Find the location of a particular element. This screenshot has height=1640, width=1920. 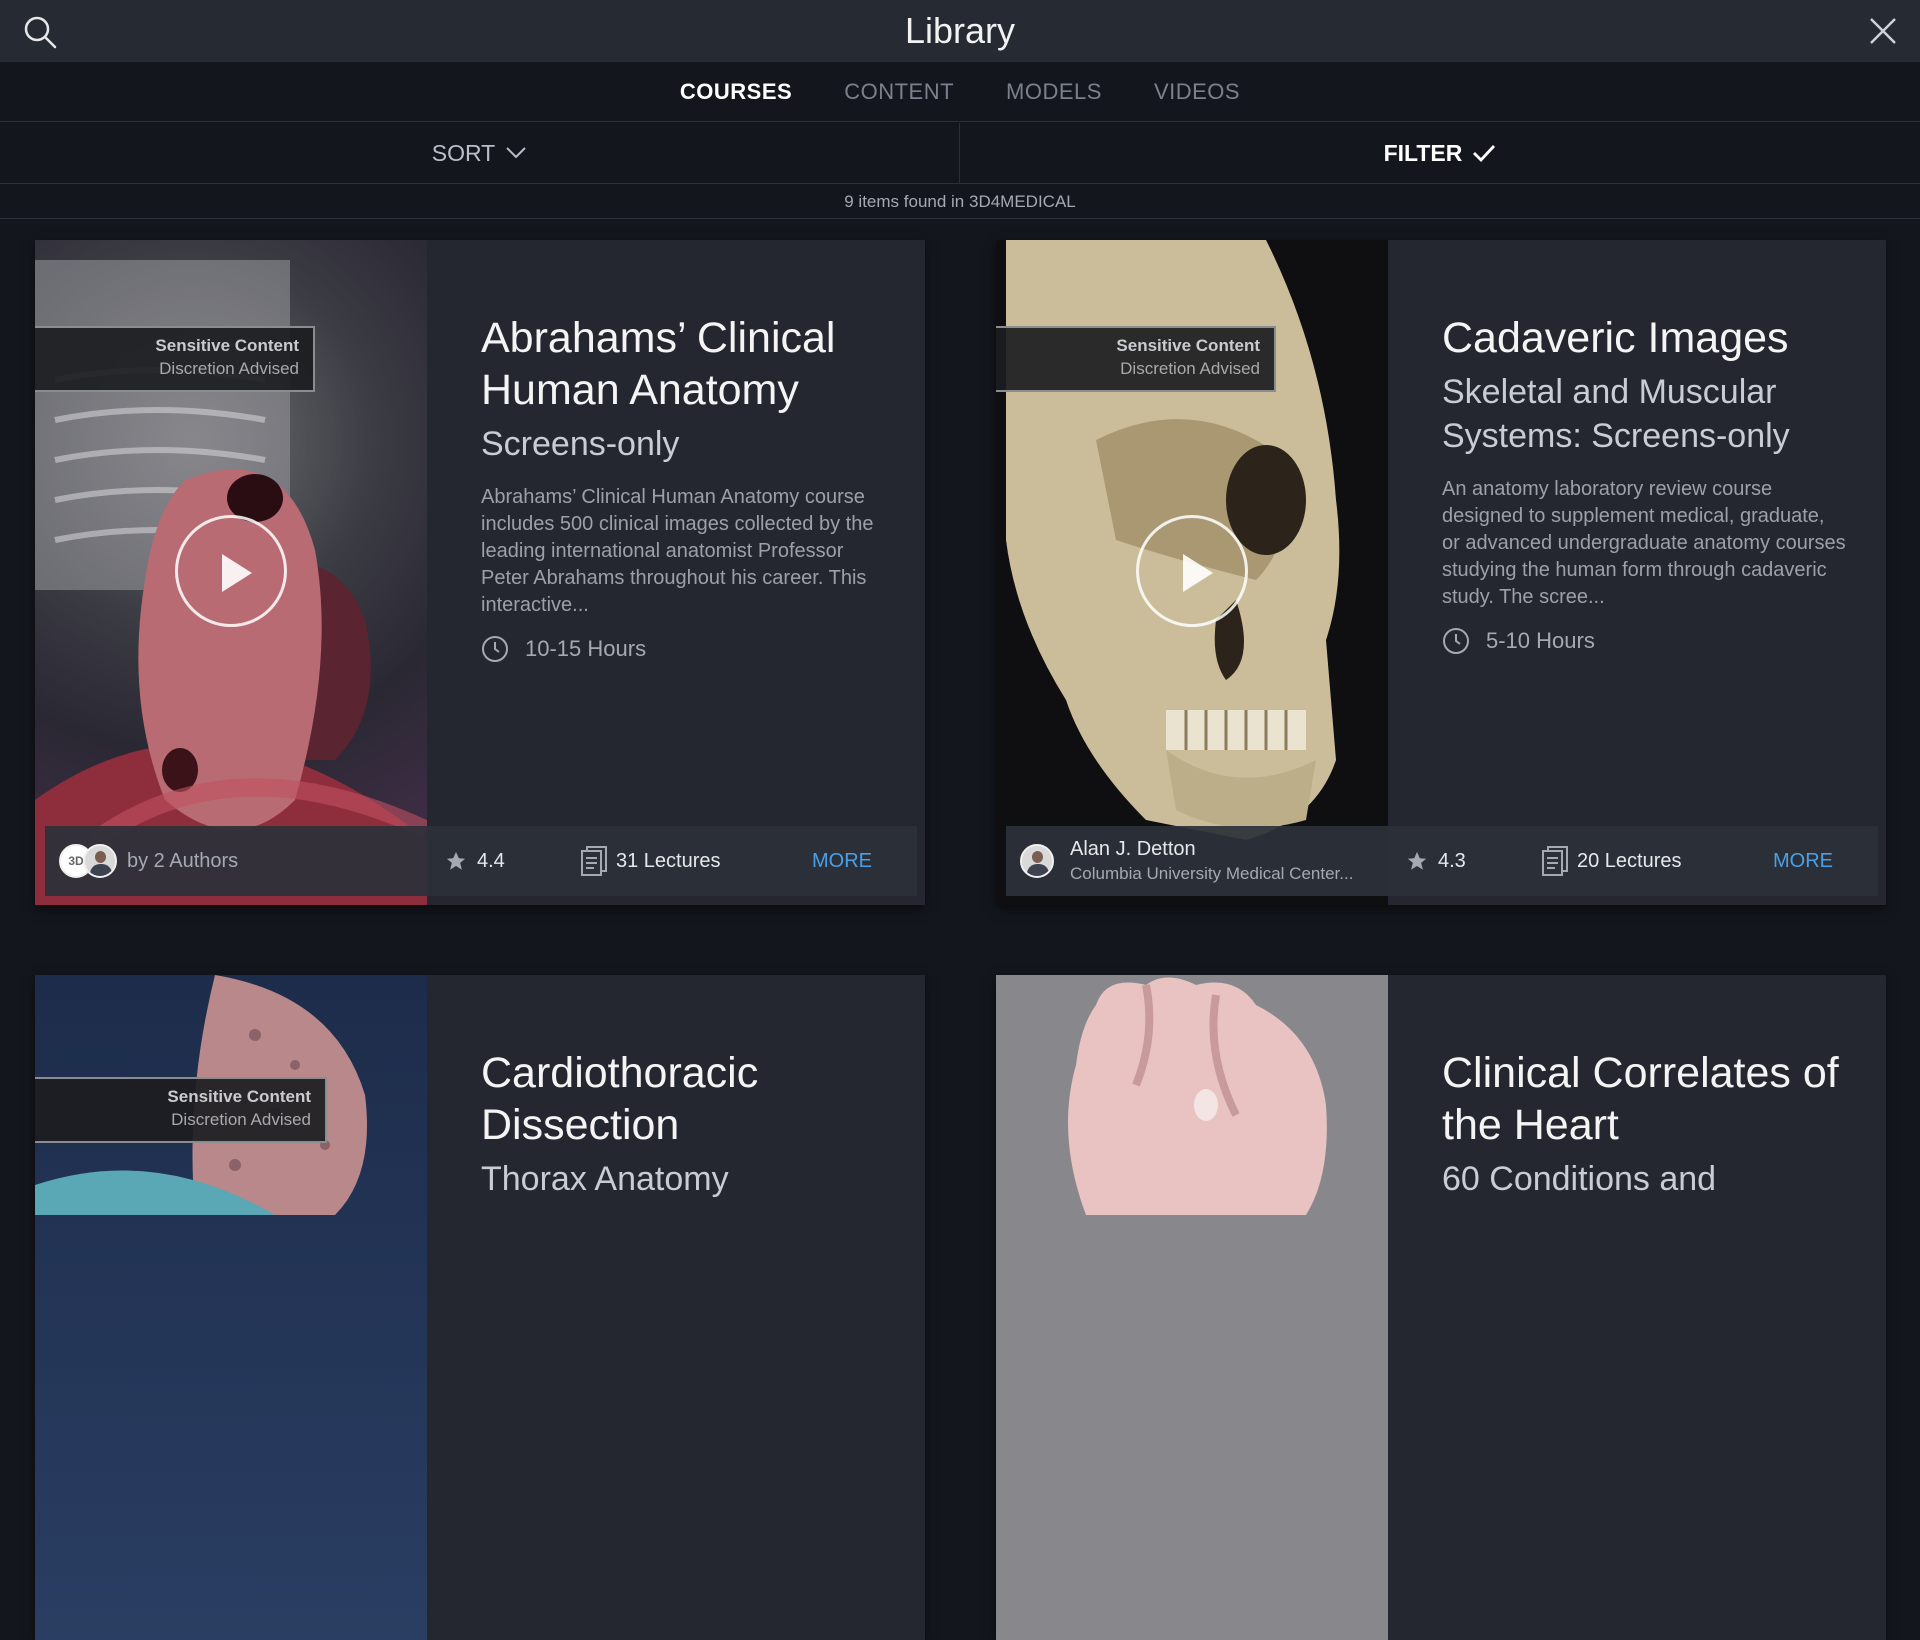

duration-text: 5-10 Hours is located at coordinates (1540, 640).